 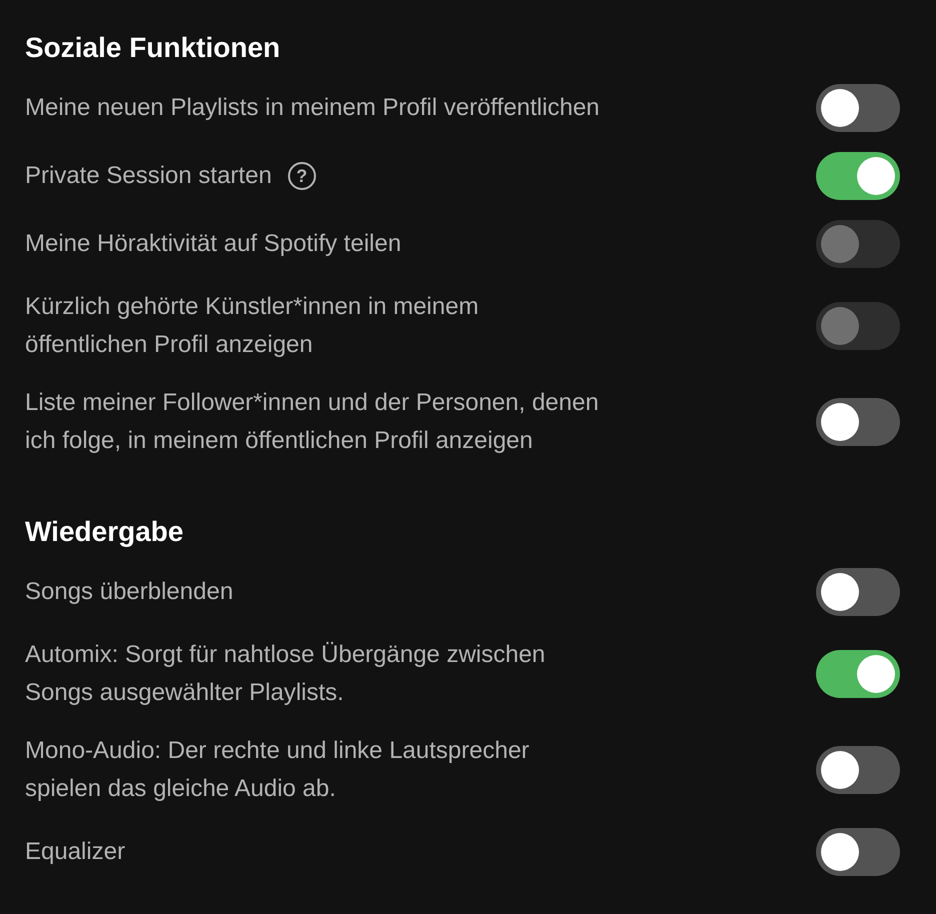 What do you see at coordinates (285, 674) in the screenshot?
I see `setting-label: Automix: Sorgt für nahtlose Übergänge zwischen Songs ausgewählter Playlists.` at bounding box center [285, 674].